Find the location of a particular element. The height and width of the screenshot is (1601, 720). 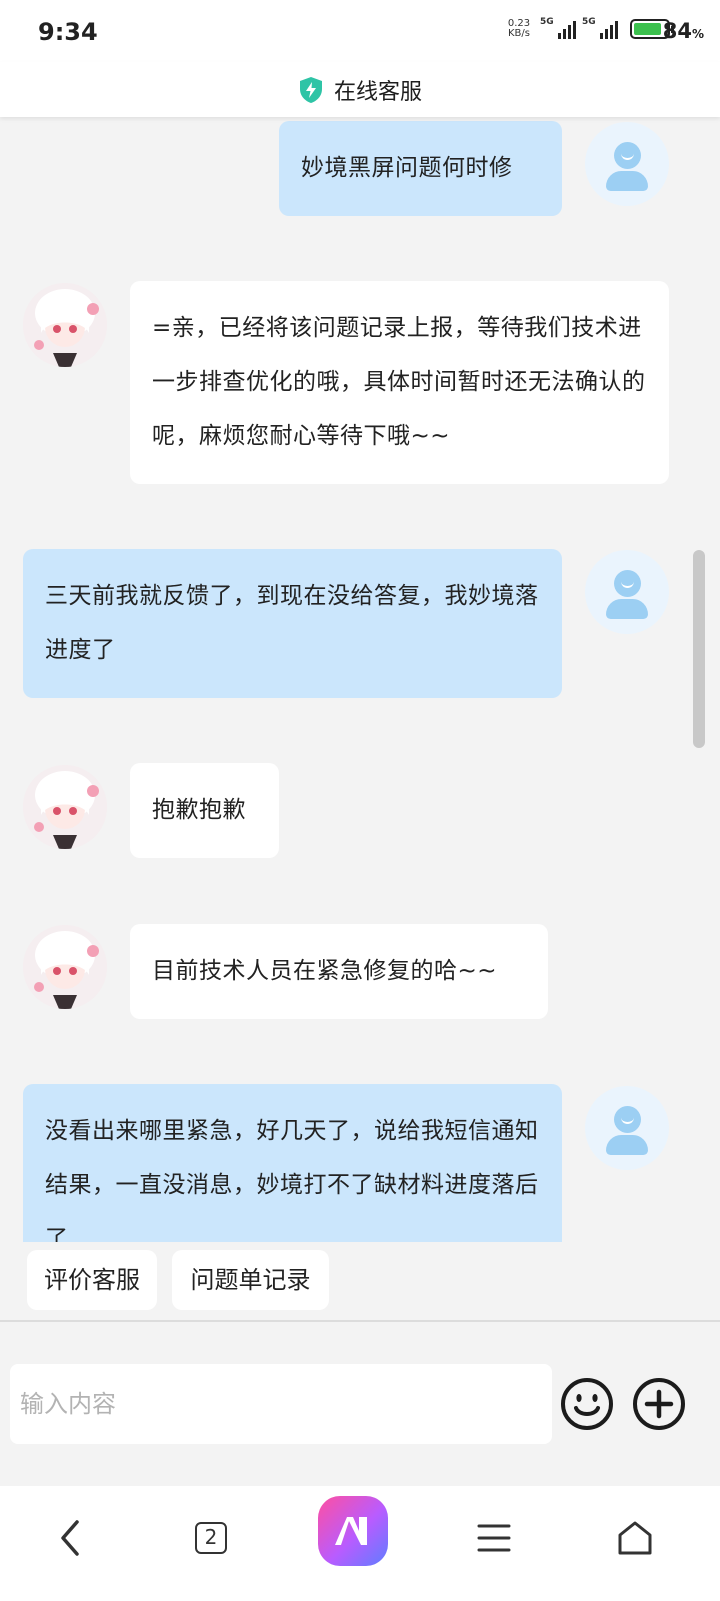

message-text: 抱歉抱歉 is located at coordinates (199, 810).